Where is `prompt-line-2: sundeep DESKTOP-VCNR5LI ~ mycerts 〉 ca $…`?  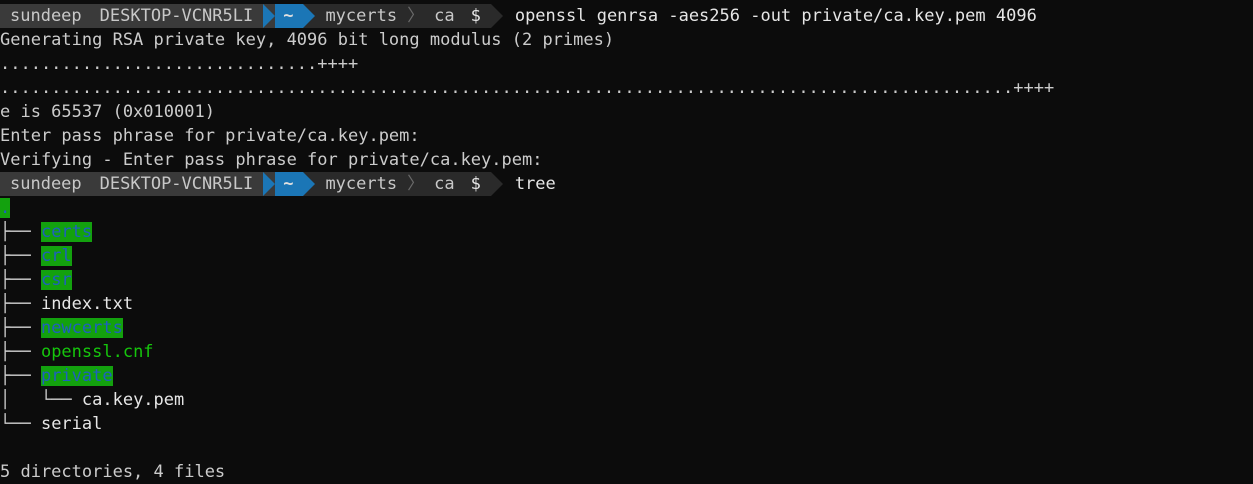
prompt-line-2: sundeep DESKTOP-VCNR5LI ~ mycerts 〉 ca $… is located at coordinates (278, 184).